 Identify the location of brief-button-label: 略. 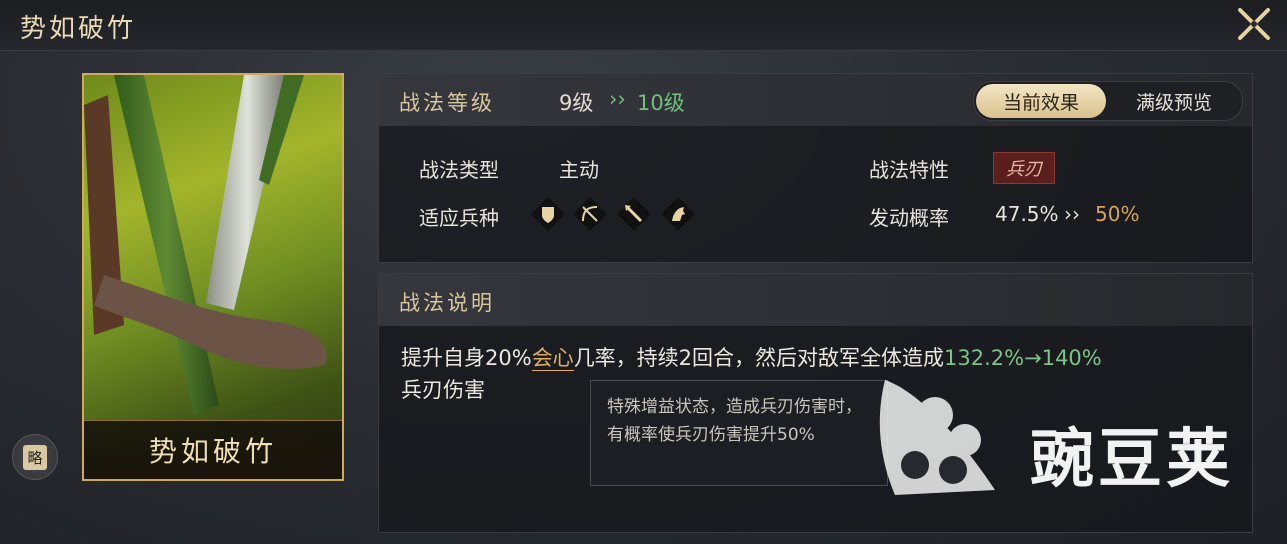
(35, 457).